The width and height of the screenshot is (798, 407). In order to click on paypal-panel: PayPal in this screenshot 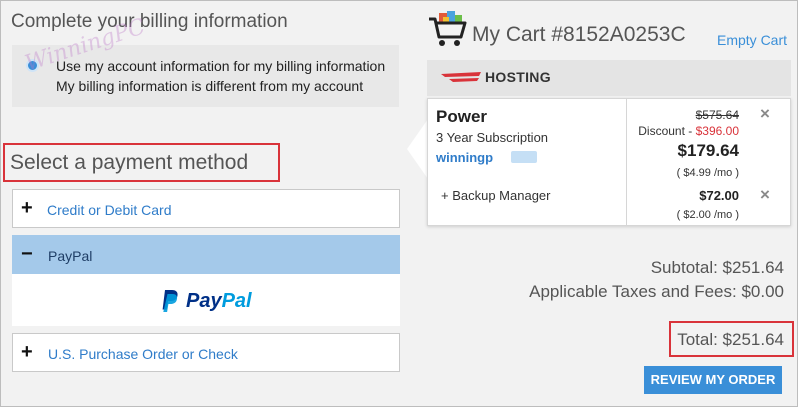, I will do `click(206, 300)`.